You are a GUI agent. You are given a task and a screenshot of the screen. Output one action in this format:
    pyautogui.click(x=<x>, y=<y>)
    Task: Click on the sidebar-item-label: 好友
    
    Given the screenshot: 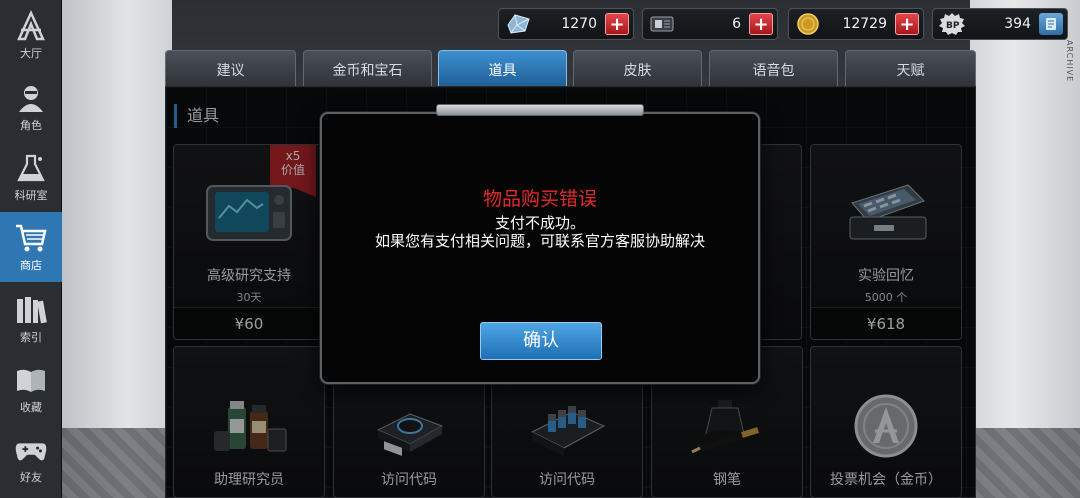 What is the action you would take?
    pyautogui.click(x=31, y=477)
    